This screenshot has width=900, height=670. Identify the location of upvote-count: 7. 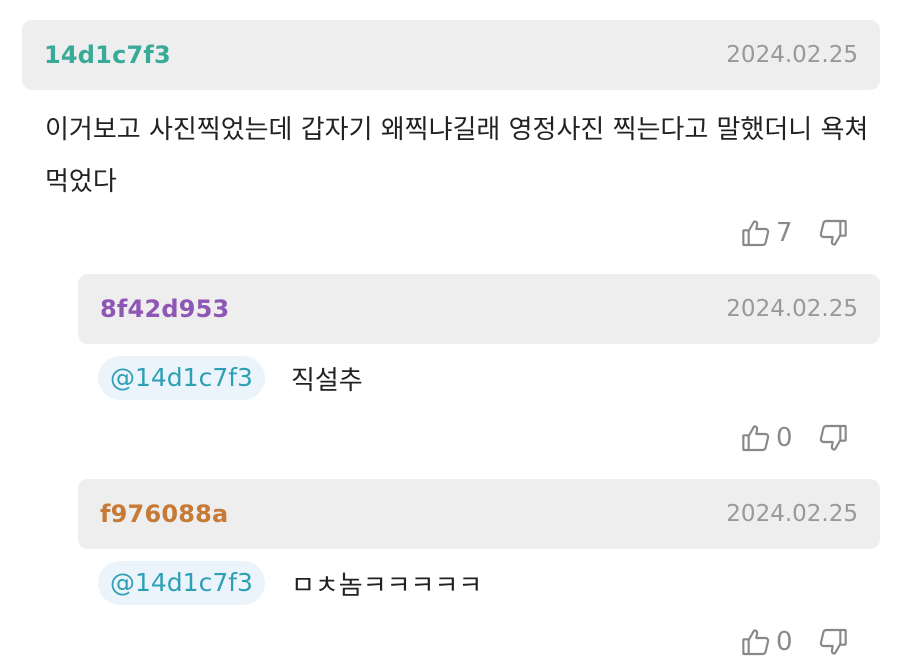
(784, 233).